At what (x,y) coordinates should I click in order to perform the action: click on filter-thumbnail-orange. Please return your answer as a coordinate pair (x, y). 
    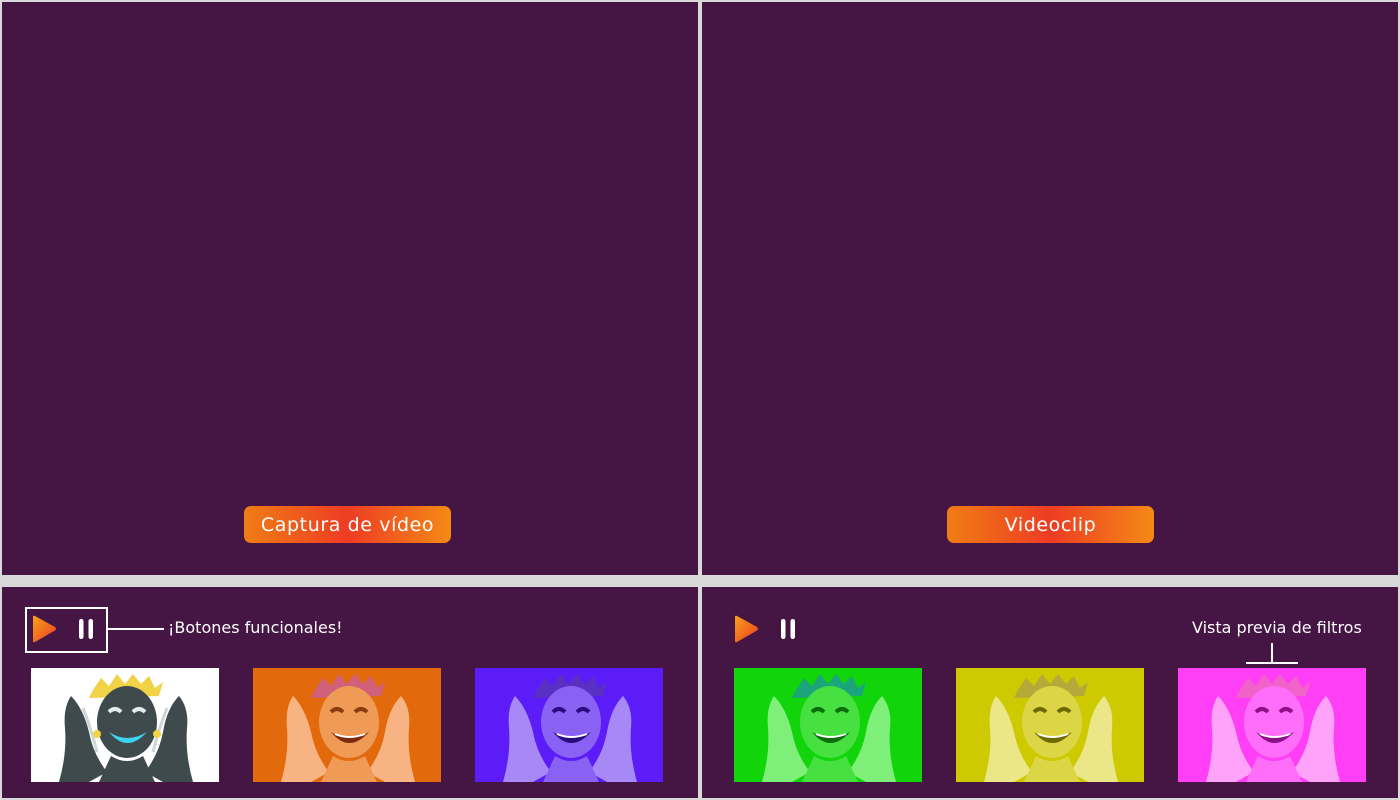
    Looking at the image, I should click on (347, 725).